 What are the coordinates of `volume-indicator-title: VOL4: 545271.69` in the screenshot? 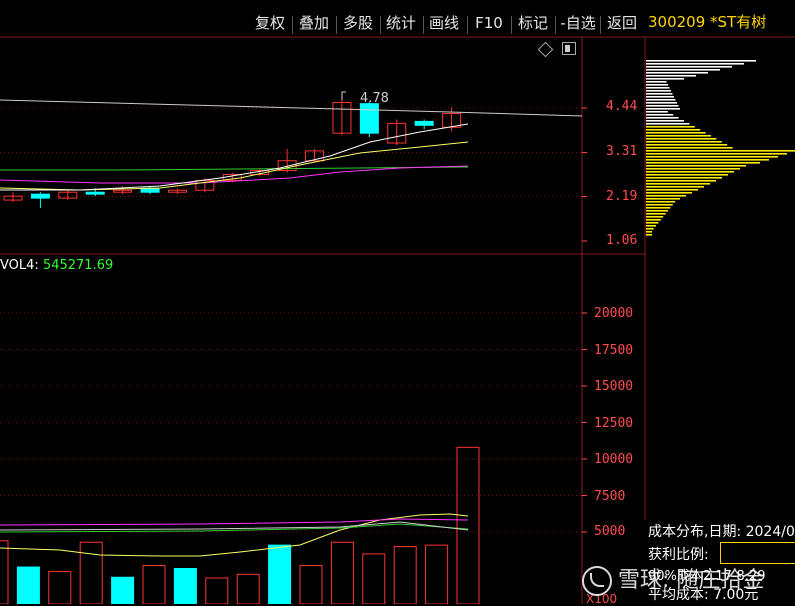 It's located at (56, 265).